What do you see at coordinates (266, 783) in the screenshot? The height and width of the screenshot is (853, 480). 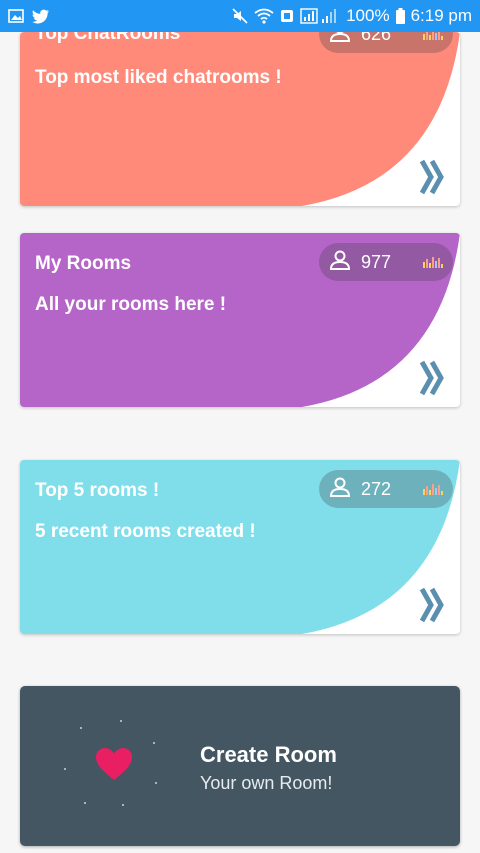 I see `create-room-subtitle: Your own Room!` at bounding box center [266, 783].